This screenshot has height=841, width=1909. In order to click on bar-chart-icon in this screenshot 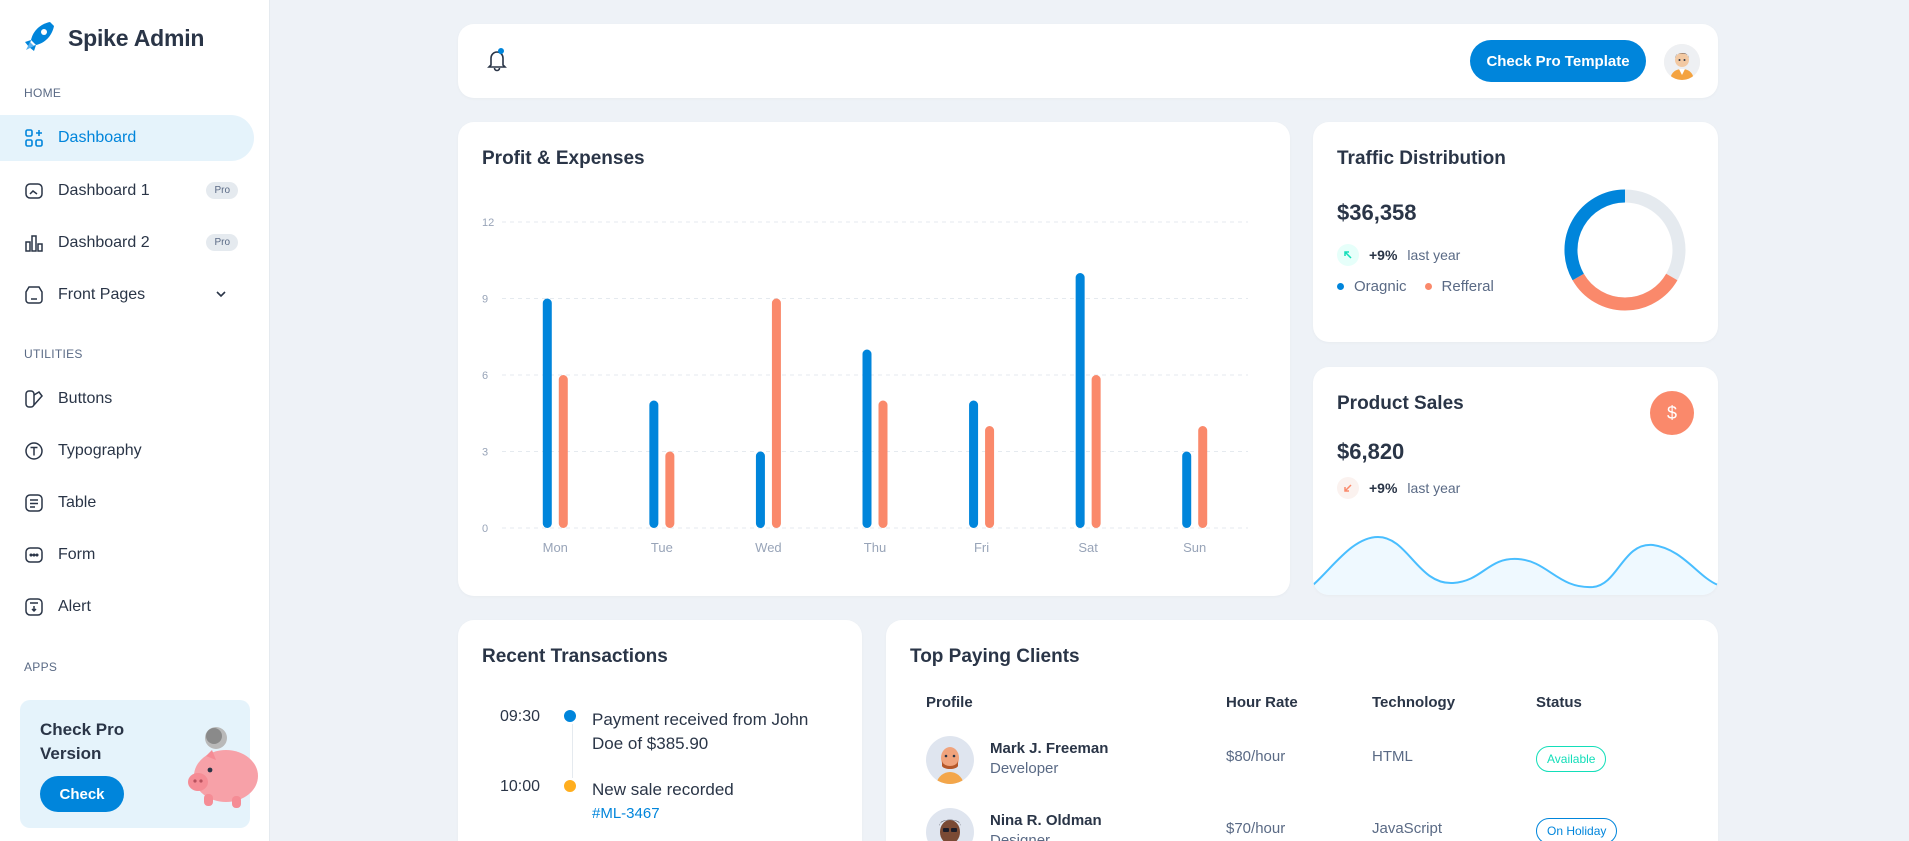, I will do `click(34, 243)`.